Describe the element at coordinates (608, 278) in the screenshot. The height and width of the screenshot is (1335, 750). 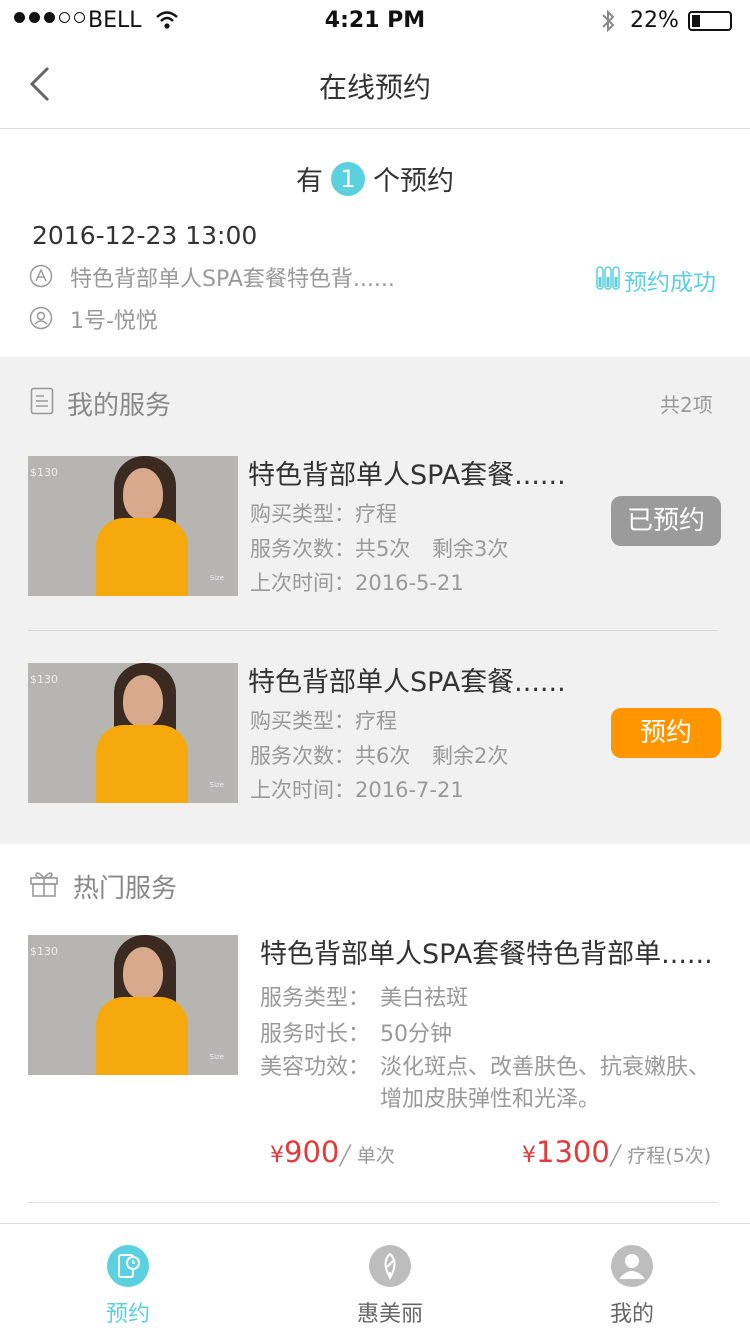
I see `status-icon` at that location.